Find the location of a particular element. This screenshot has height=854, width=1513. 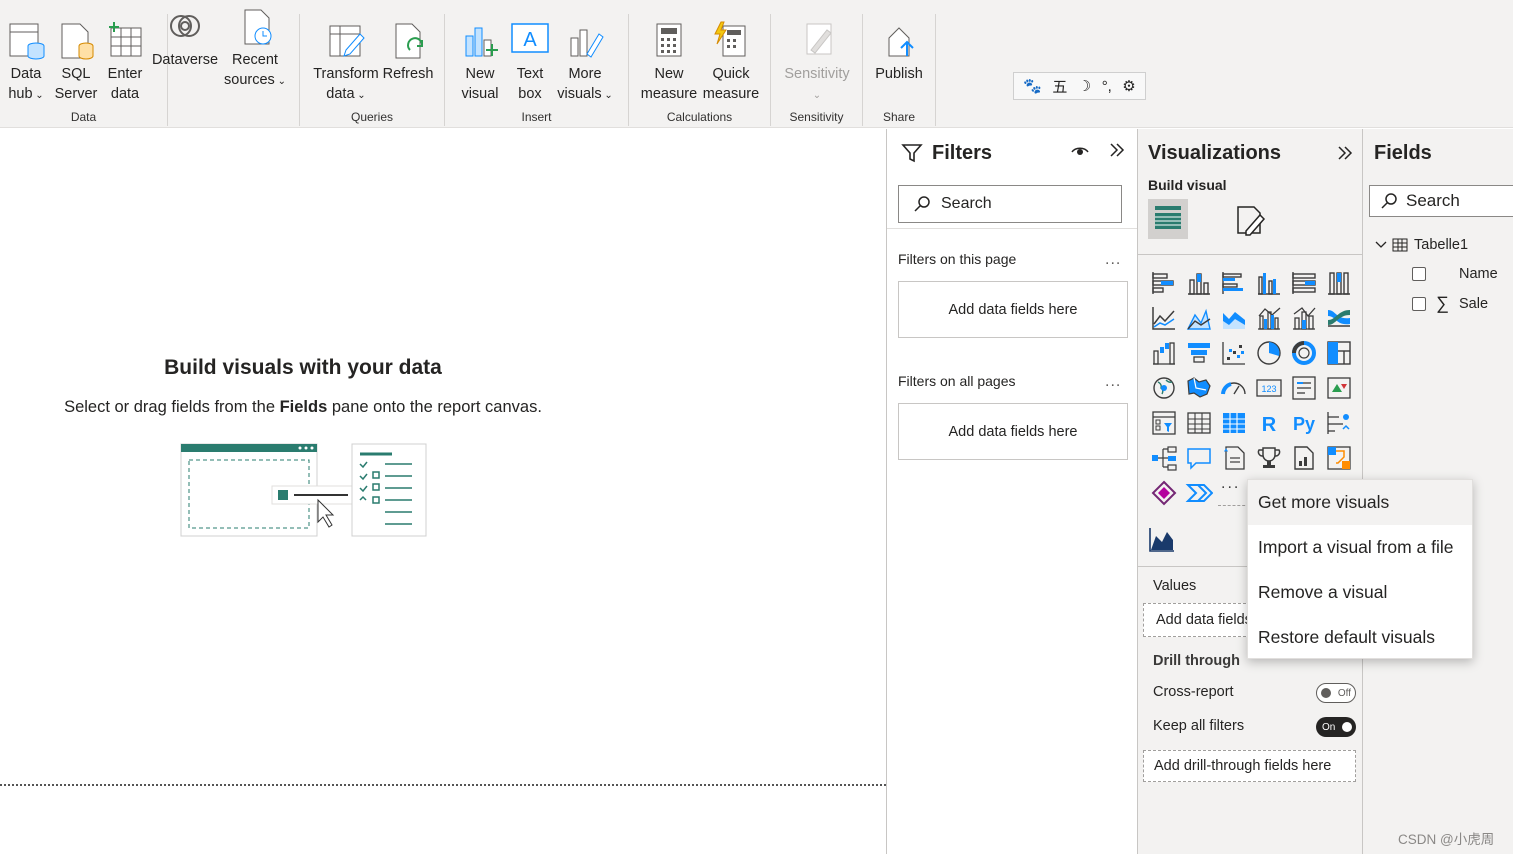

r-script-visual-icon: R is located at coordinates (1269, 423).